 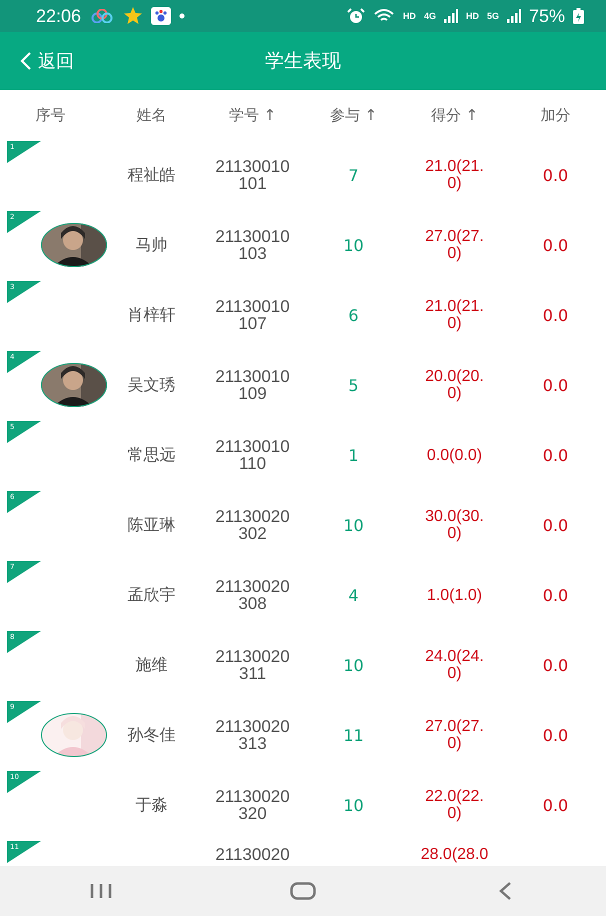 I want to click on battery-icon, so click(x=578, y=16).